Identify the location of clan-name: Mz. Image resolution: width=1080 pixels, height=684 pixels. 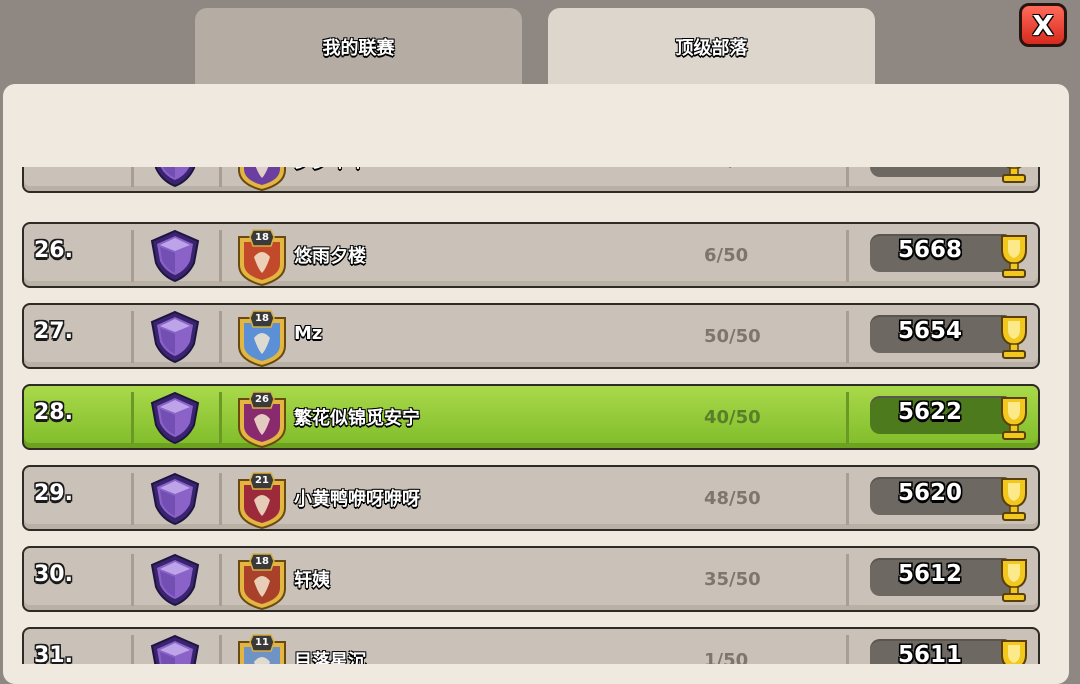
(308, 333).